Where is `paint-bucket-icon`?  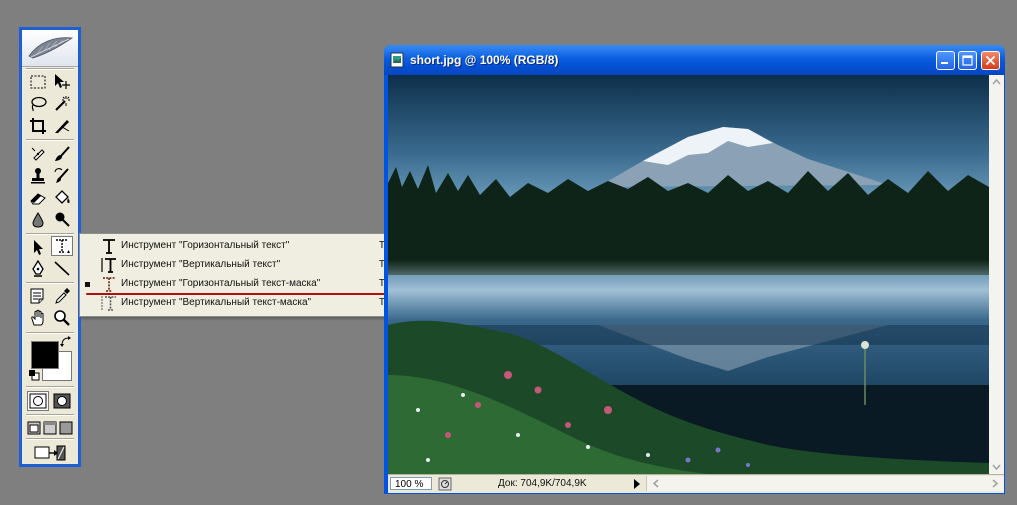
paint-bucket-icon is located at coordinates (62, 197).